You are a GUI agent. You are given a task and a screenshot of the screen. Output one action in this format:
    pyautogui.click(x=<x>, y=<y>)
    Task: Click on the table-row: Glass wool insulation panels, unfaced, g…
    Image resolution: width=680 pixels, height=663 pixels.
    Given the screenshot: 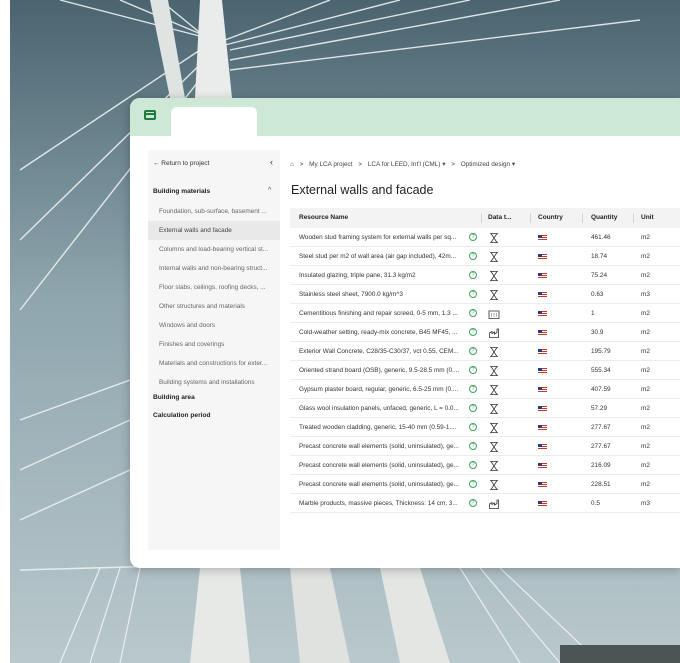 What is the action you would take?
    pyautogui.click(x=485, y=408)
    